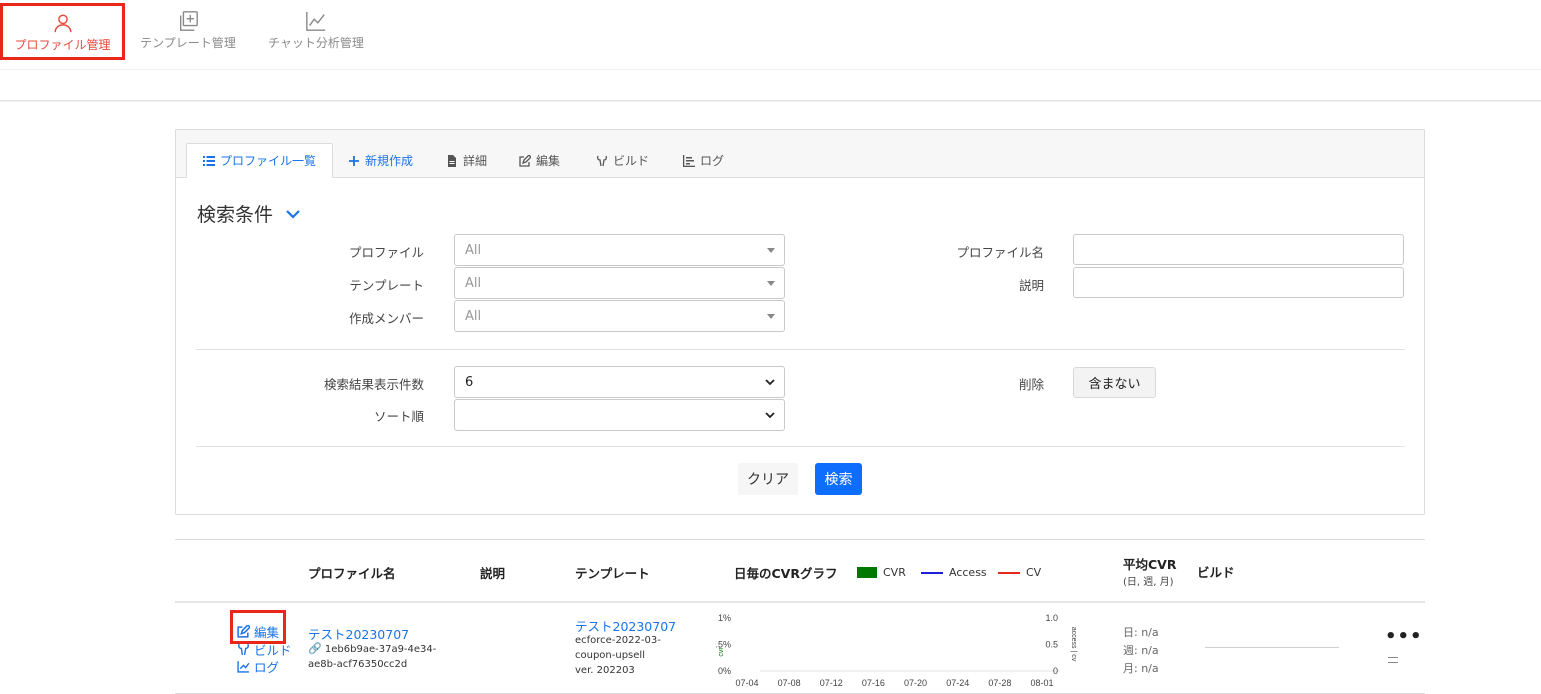 The height and width of the screenshot is (694, 1541). What do you see at coordinates (1238, 249) in the screenshot?
I see `profile-name-input` at bounding box center [1238, 249].